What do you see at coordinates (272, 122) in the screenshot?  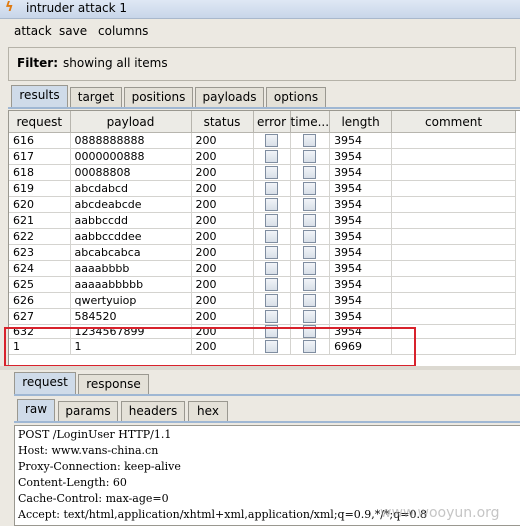 I see `col-error: error` at bounding box center [272, 122].